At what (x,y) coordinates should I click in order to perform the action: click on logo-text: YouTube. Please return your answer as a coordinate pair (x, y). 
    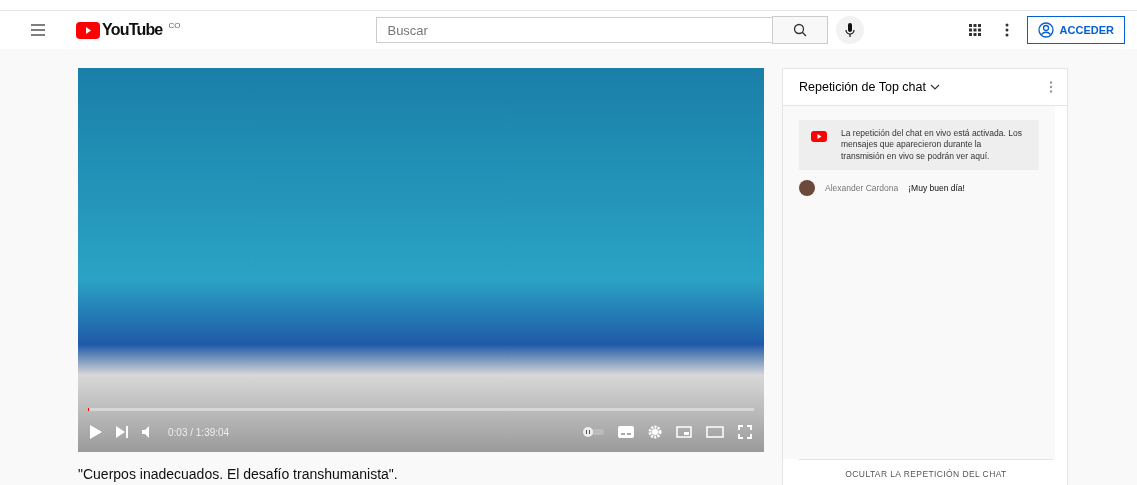
    Looking at the image, I should click on (132, 30).